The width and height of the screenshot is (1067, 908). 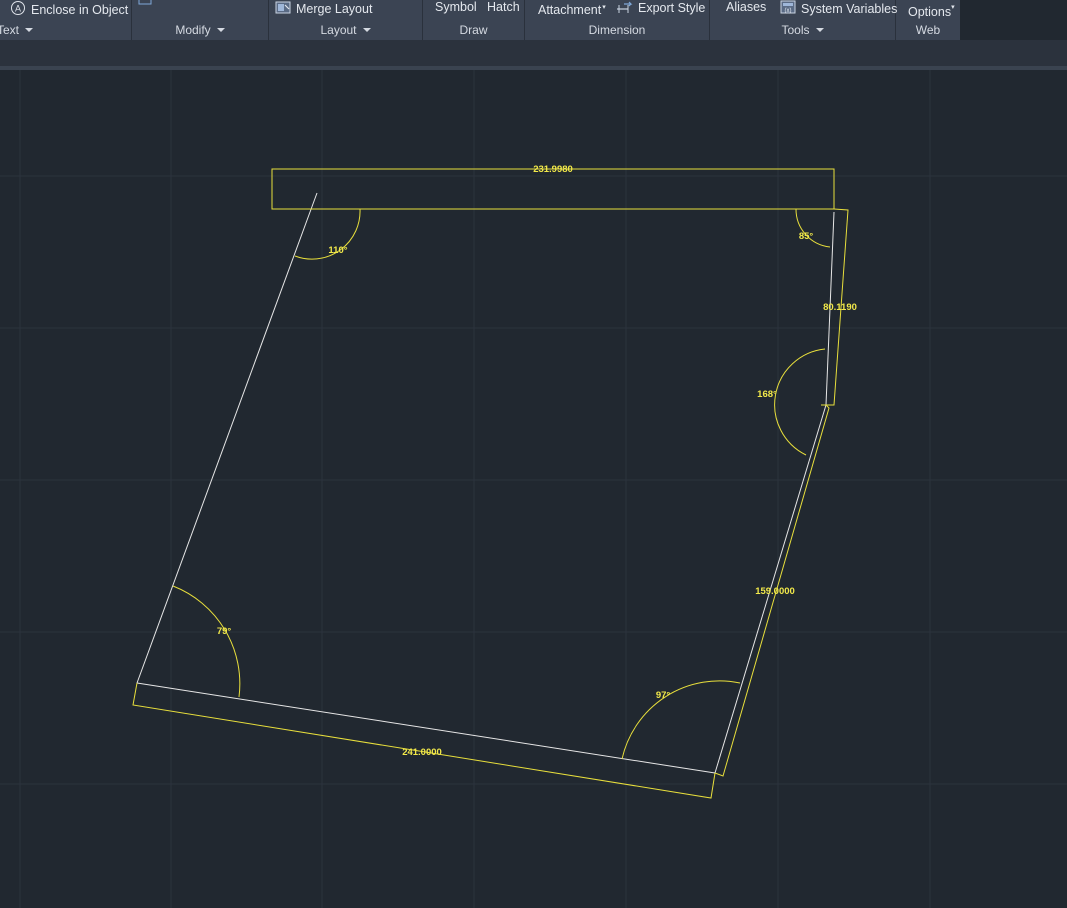 What do you see at coordinates (283, 7) in the screenshot?
I see `merge-layout-icon` at bounding box center [283, 7].